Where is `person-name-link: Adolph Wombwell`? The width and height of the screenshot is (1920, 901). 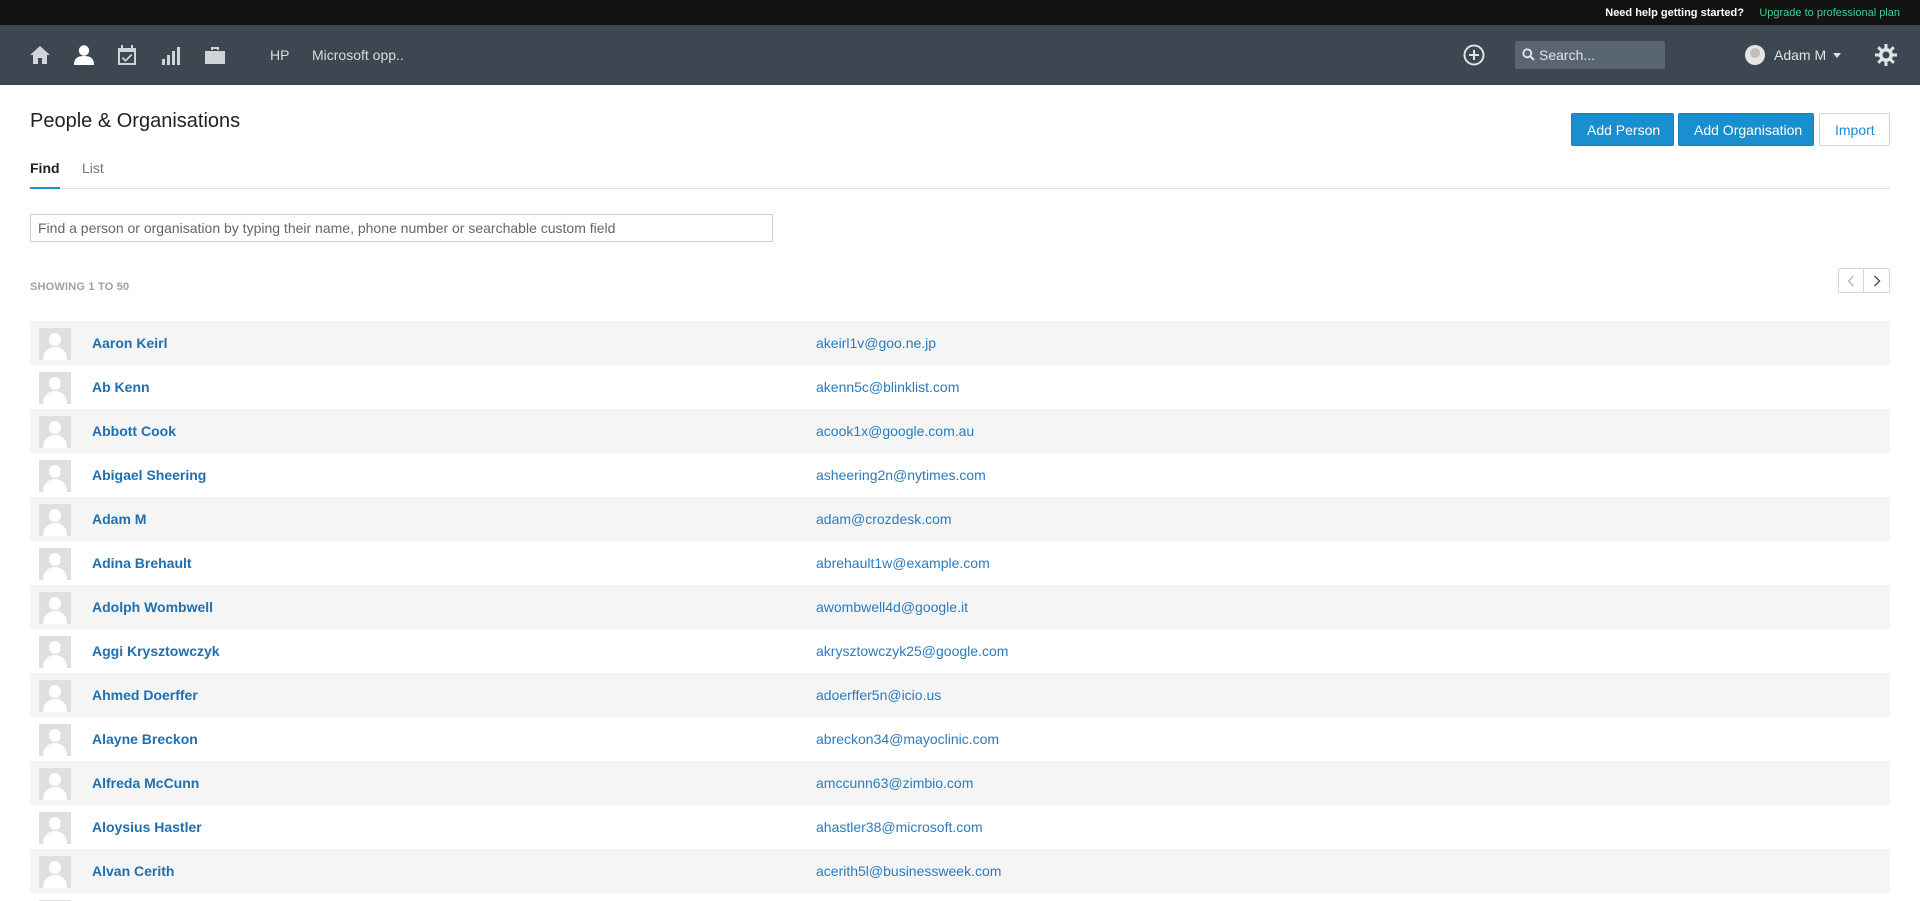 person-name-link: Adolph Wombwell is located at coordinates (152, 607).